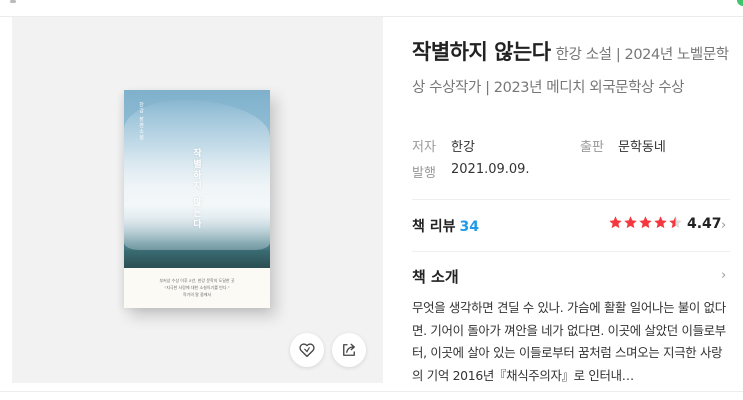  I want to click on intro-heading: 책 소개, so click(435, 277).